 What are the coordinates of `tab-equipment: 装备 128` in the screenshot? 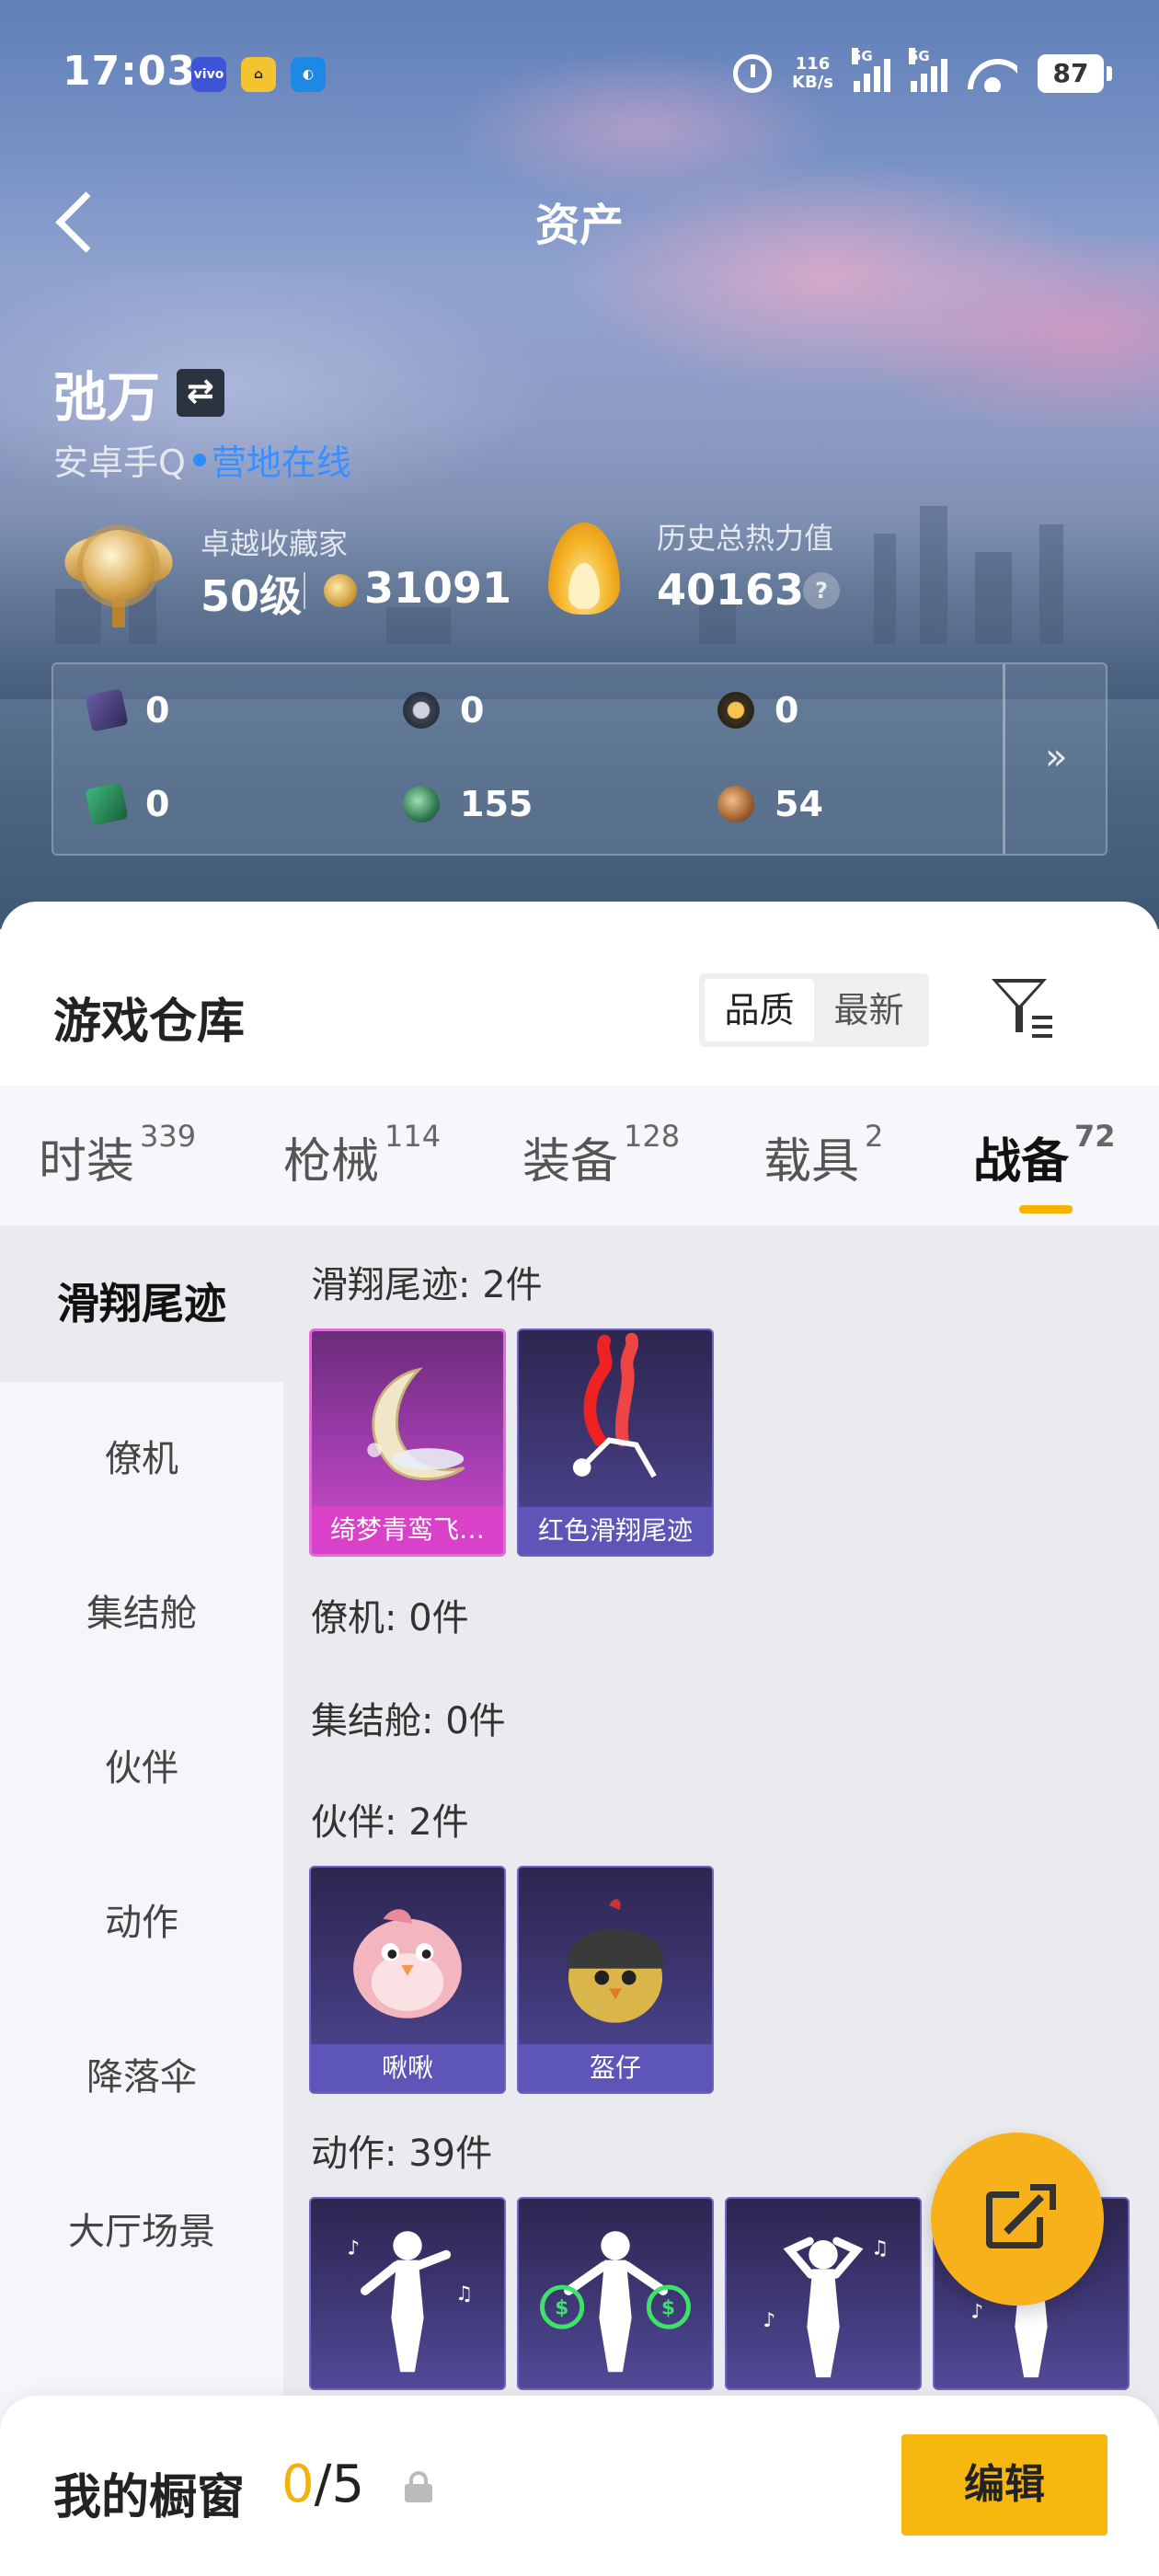 It's located at (601, 1155).